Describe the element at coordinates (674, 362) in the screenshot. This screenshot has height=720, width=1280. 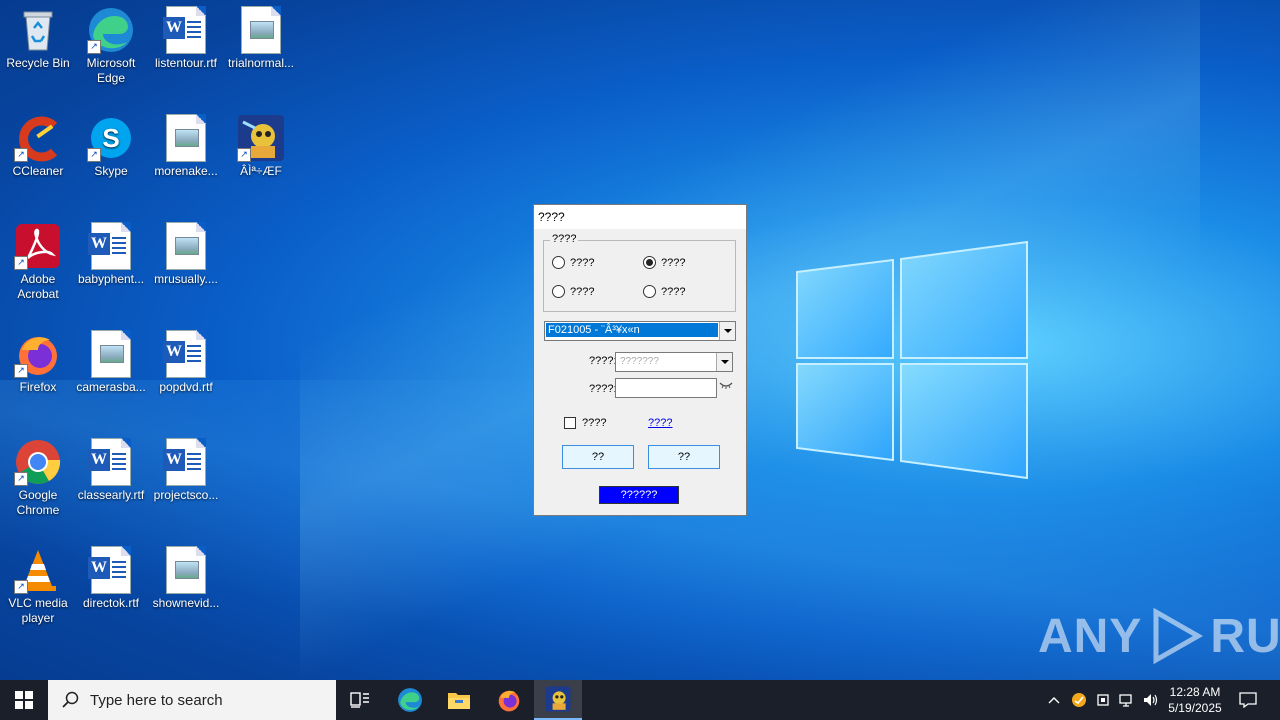
I see `account-combo: ???????` at that location.